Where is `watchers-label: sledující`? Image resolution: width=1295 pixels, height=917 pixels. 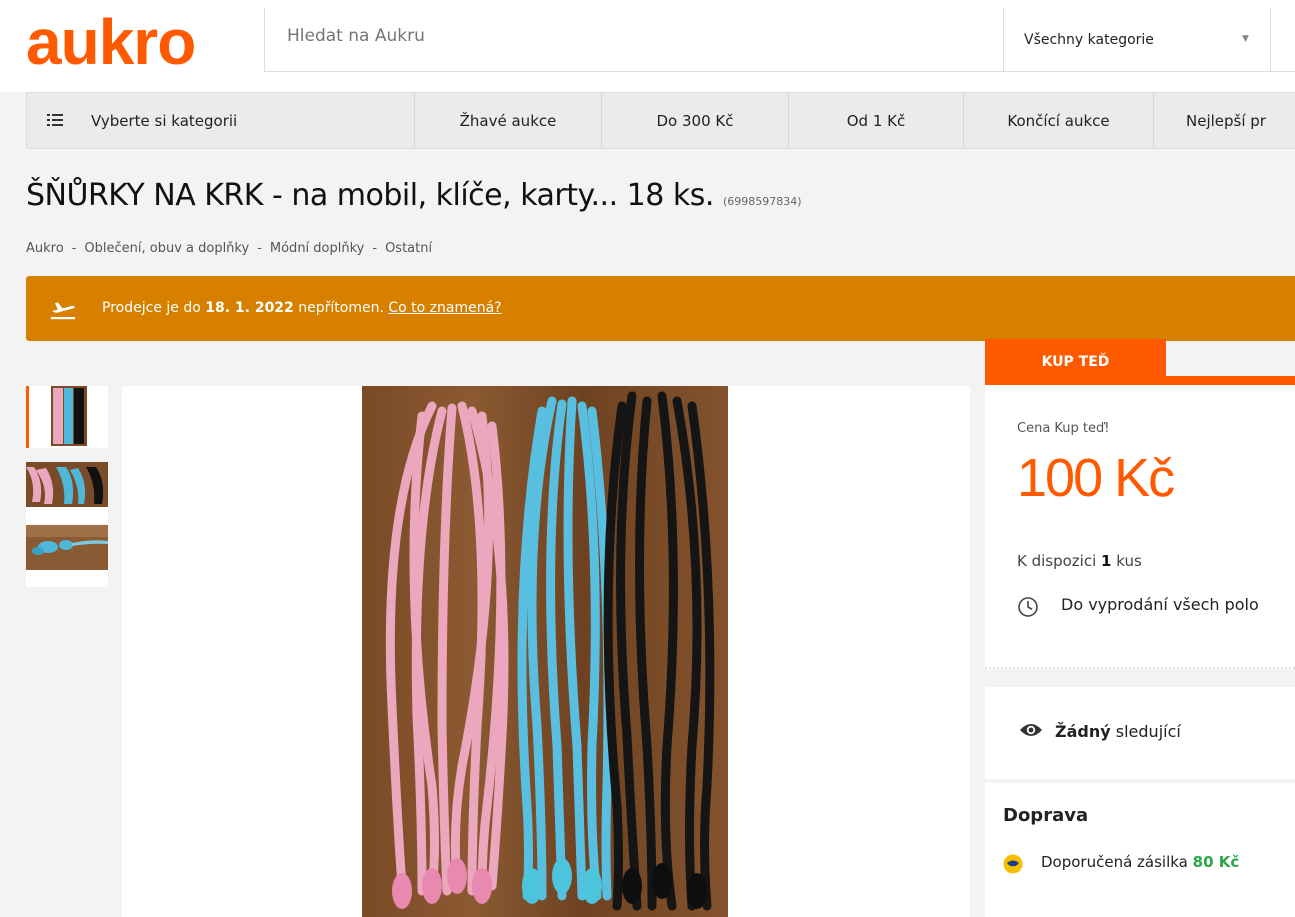
watchers-label: sledující is located at coordinates (1148, 731).